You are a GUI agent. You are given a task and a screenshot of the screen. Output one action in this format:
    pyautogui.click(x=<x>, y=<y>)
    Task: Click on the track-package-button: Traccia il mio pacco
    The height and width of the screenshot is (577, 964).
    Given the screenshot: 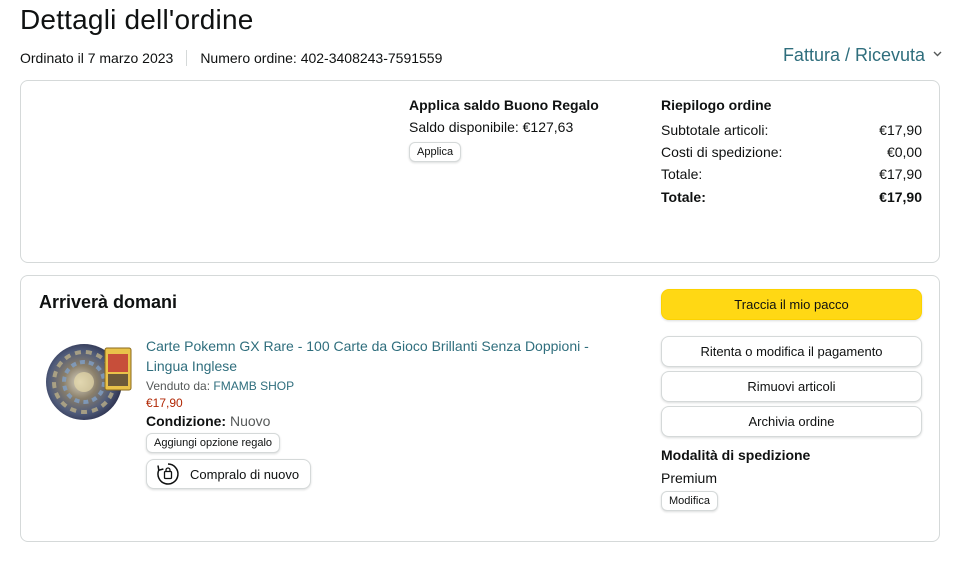 What is the action you would take?
    pyautogui.click(x=791, y=304)
    